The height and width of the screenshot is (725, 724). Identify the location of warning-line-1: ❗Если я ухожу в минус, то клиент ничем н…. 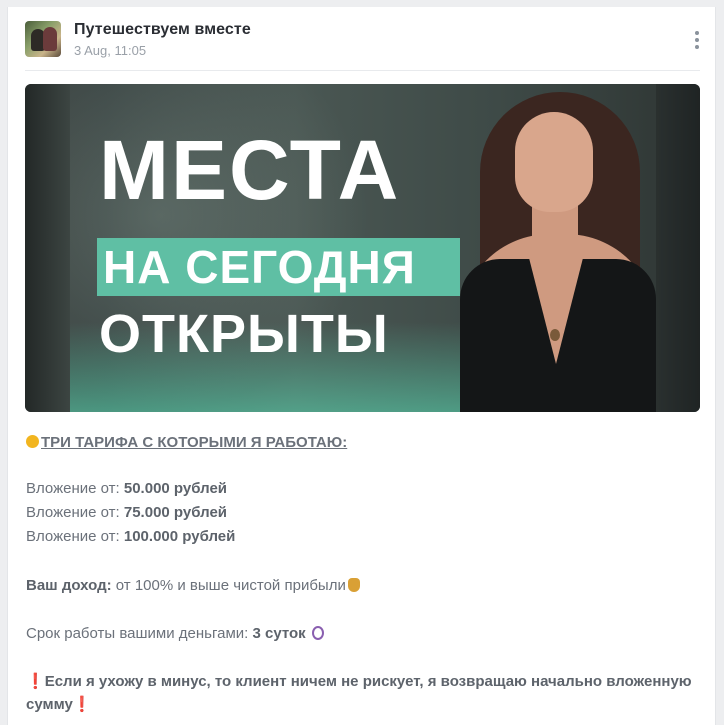
(359, 681).